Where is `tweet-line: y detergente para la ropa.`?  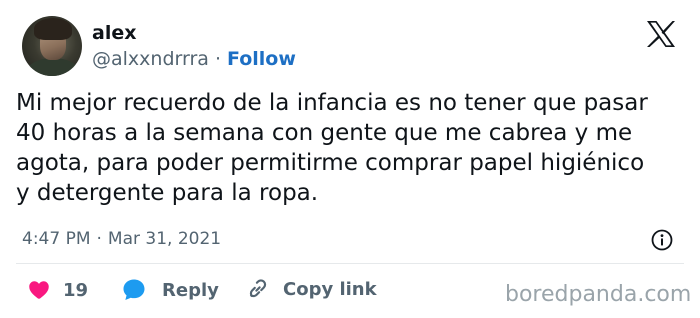 tweet-line: y detergente para la ropa. is located at coordinates (167, 193).